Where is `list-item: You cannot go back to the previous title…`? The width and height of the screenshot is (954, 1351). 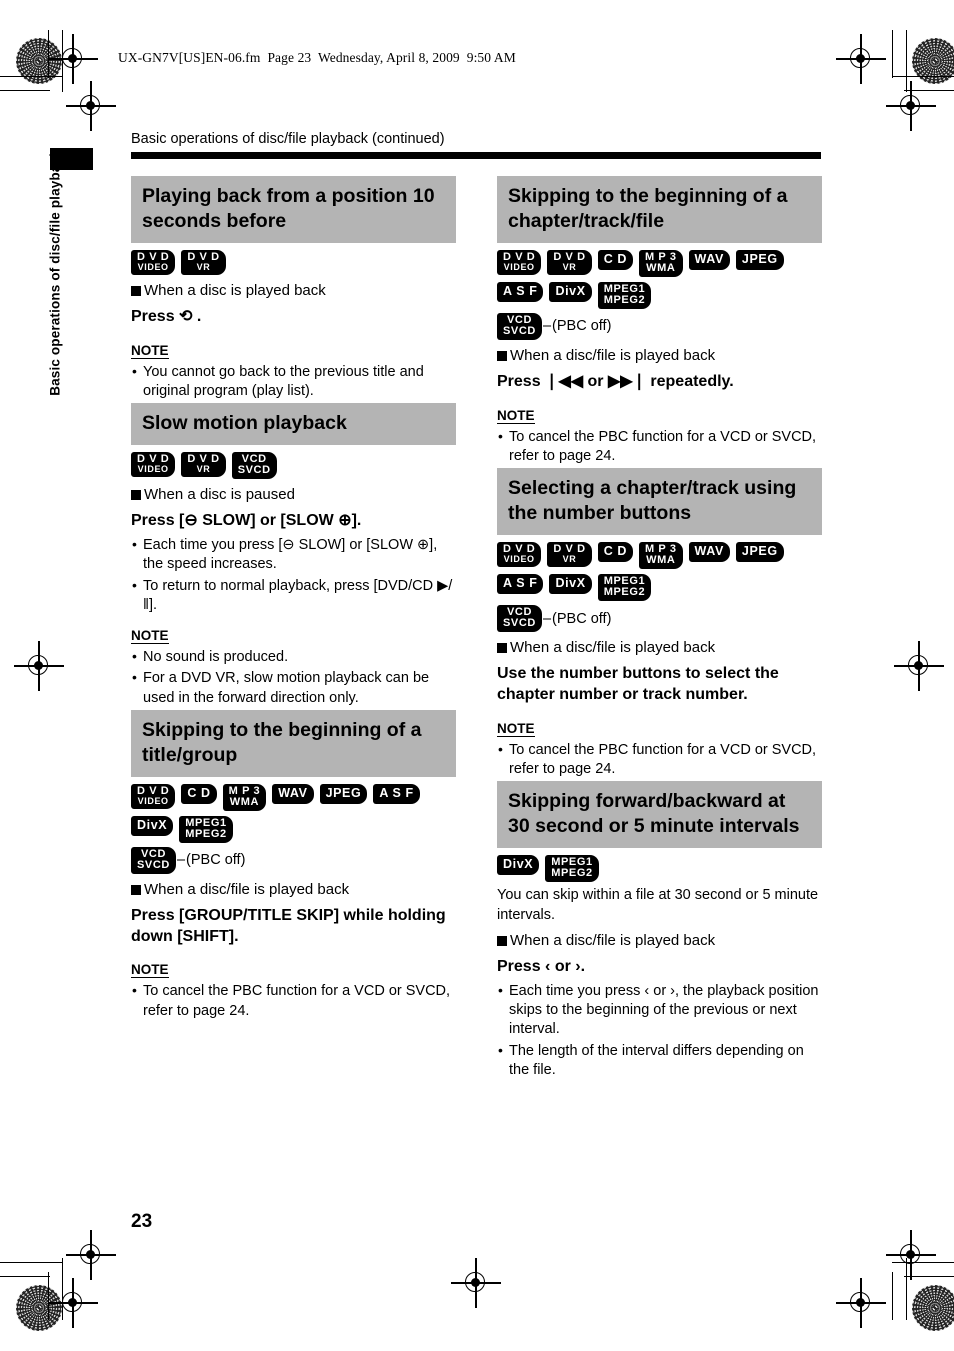
list-item: You cannot go back to the previous title… is located at coordinates (293, 382).